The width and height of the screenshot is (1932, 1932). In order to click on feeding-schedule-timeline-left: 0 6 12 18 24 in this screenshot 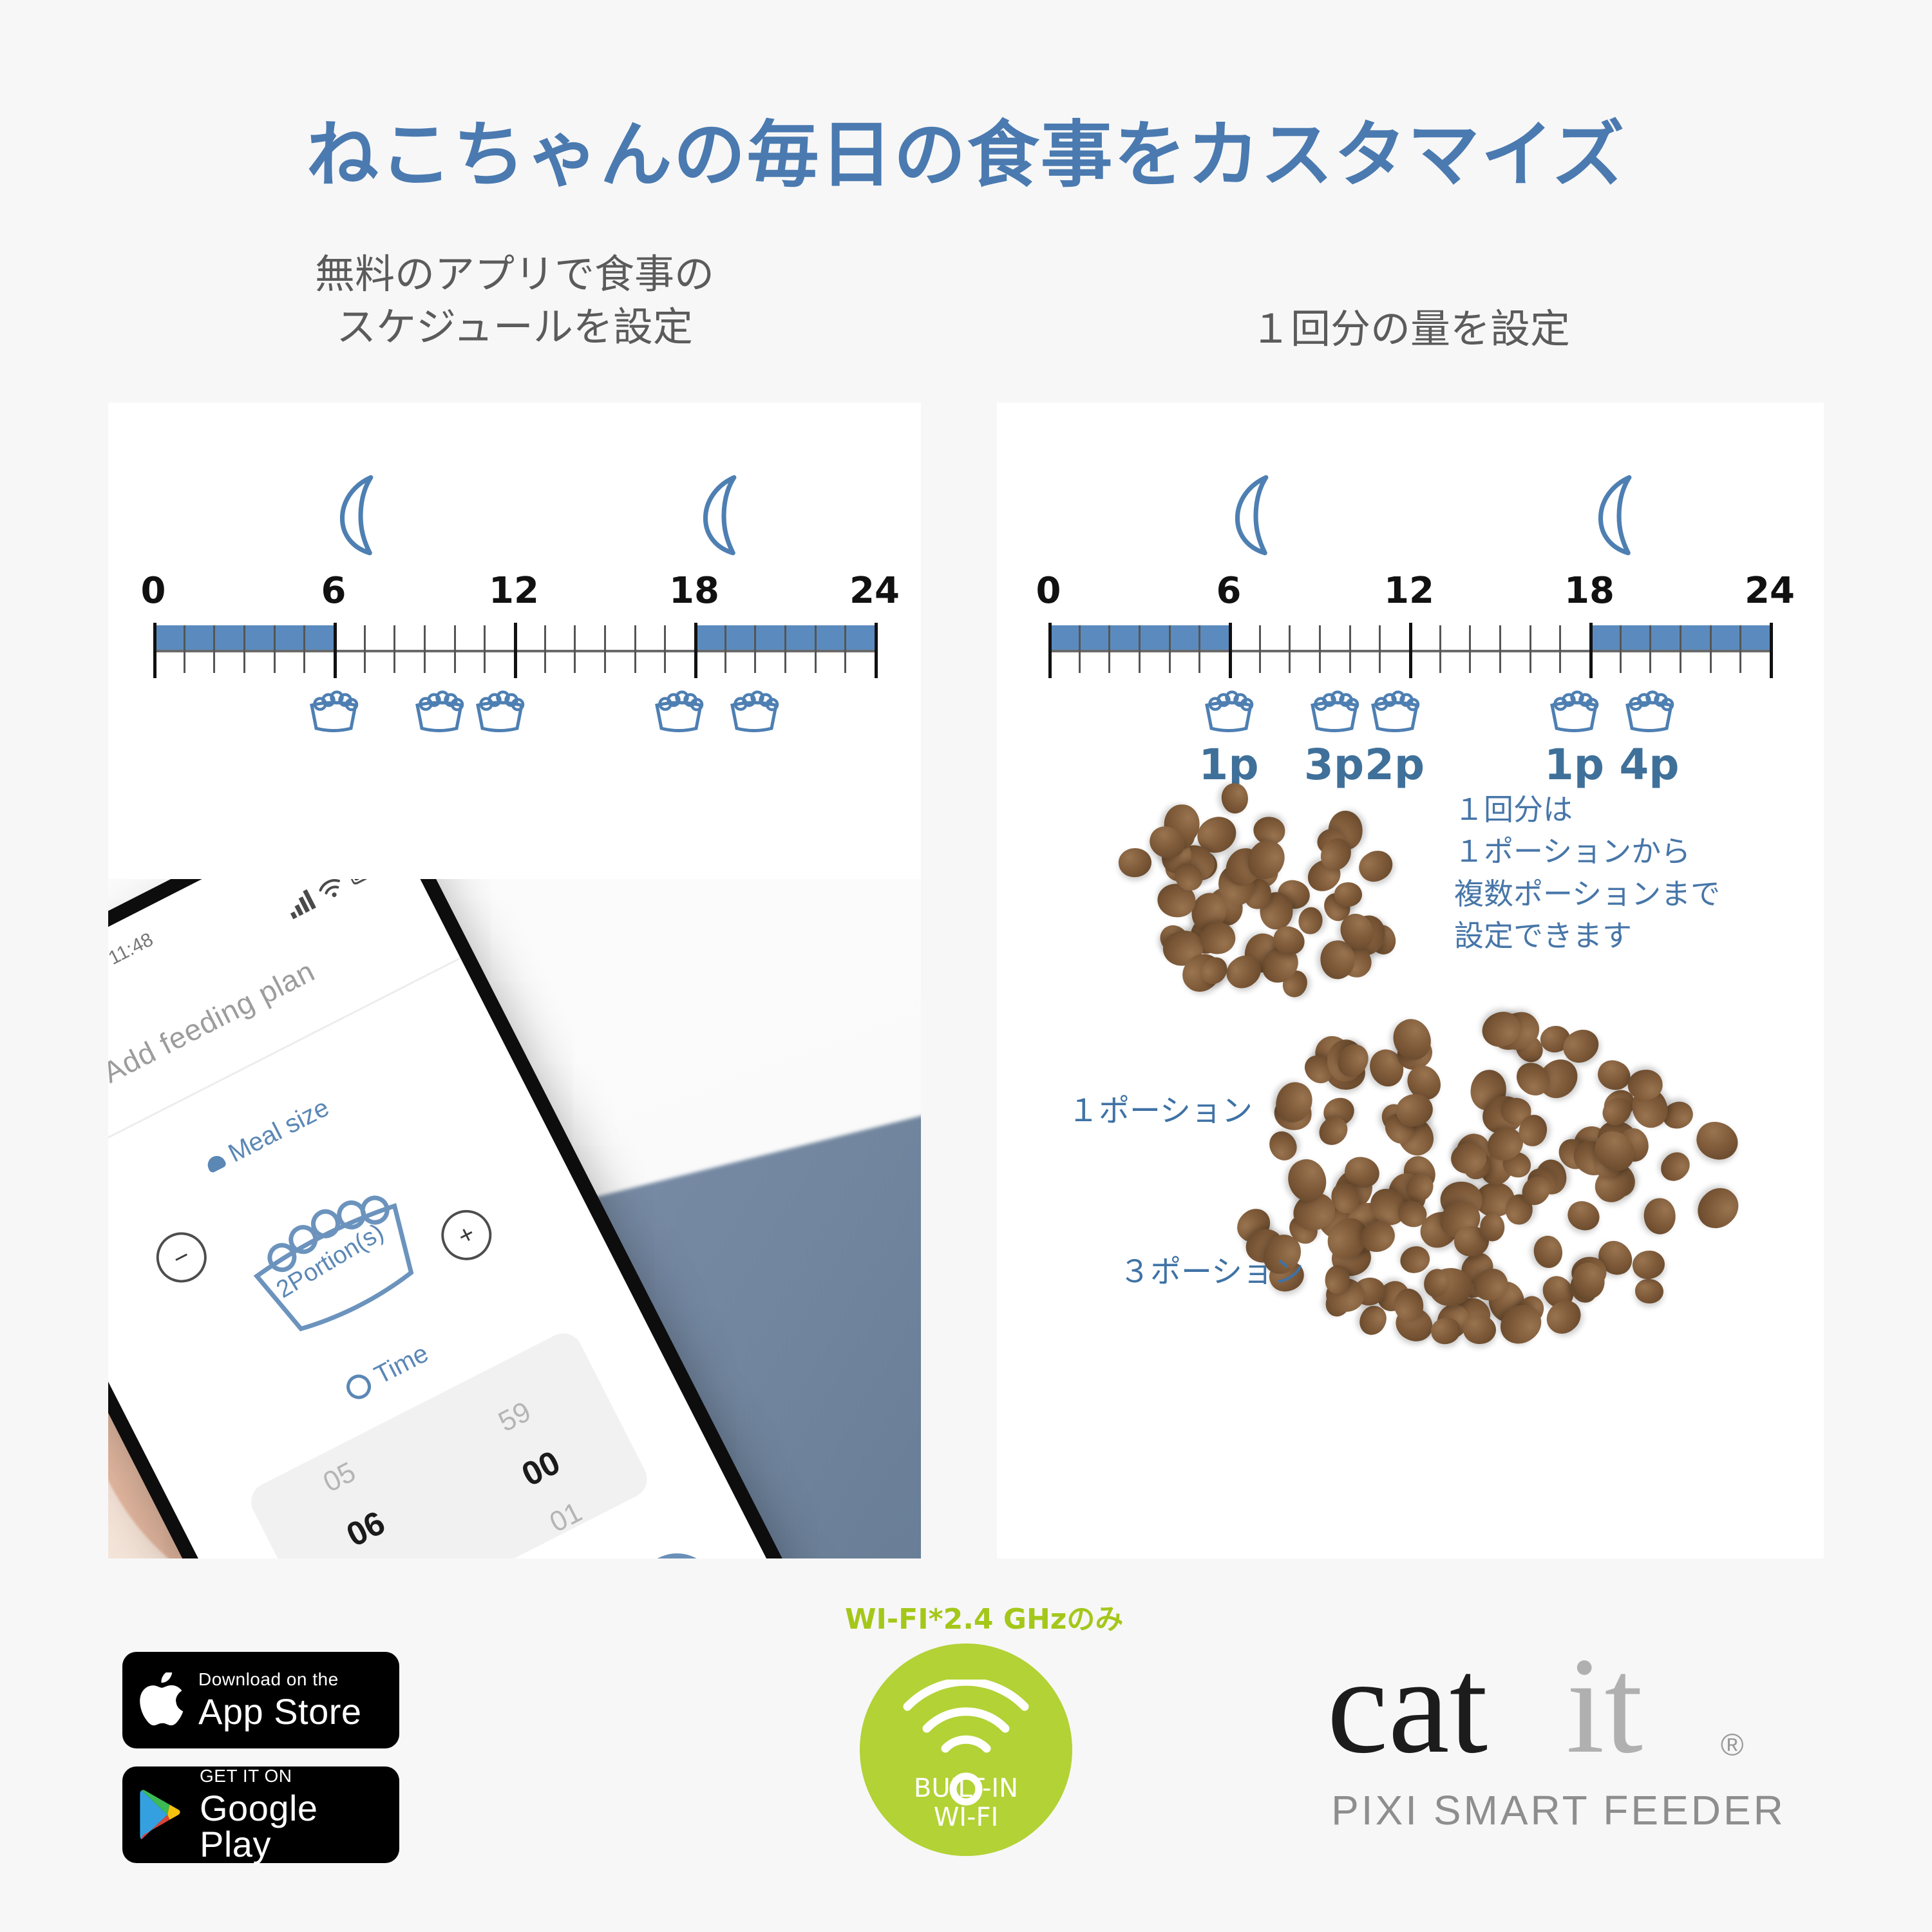, I will do `click(521, 608)`.